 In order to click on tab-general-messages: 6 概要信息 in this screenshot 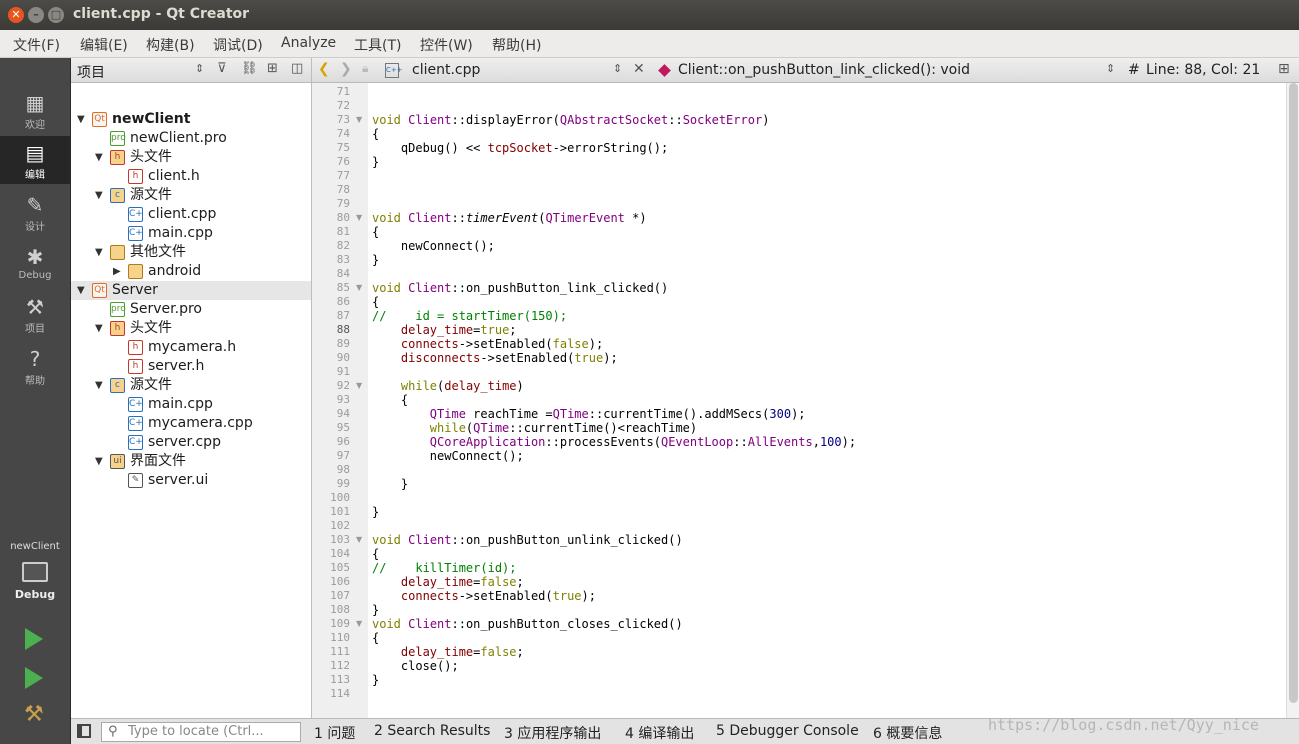, I will do `click(907, 733)`.